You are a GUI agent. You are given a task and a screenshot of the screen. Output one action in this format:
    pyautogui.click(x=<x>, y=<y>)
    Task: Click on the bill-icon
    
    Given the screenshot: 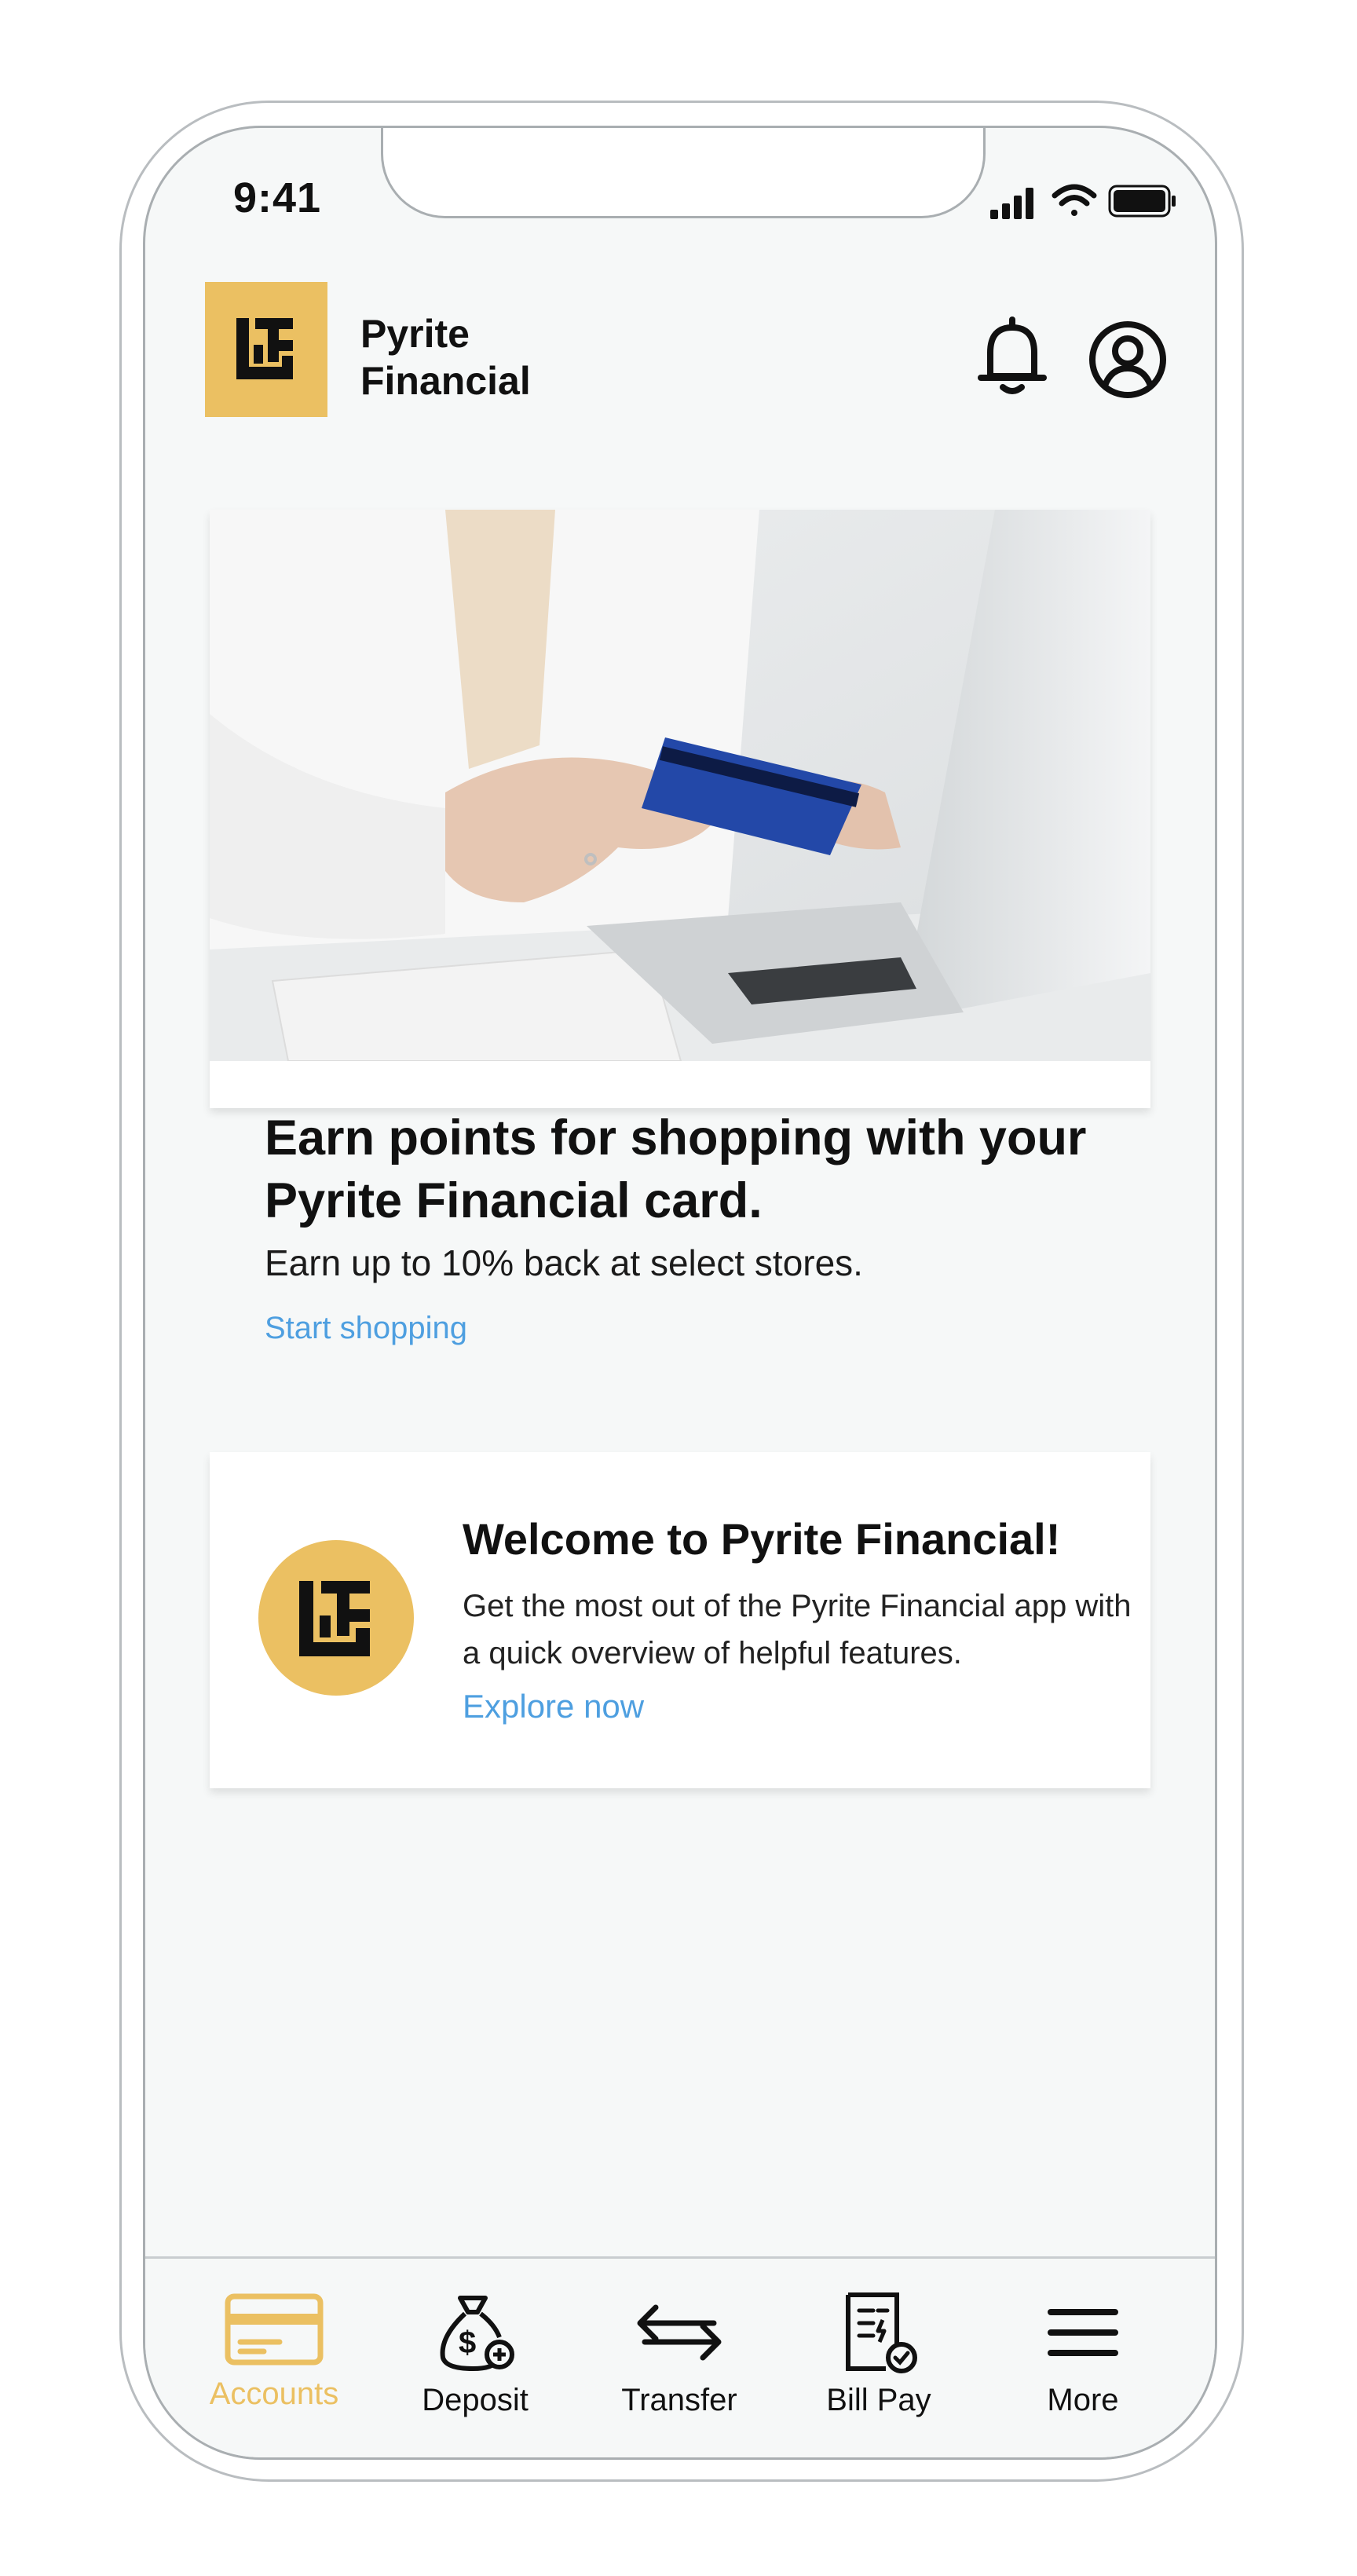 What is the action you would take?
    pyautogui.click(x=881, y=2332)
    